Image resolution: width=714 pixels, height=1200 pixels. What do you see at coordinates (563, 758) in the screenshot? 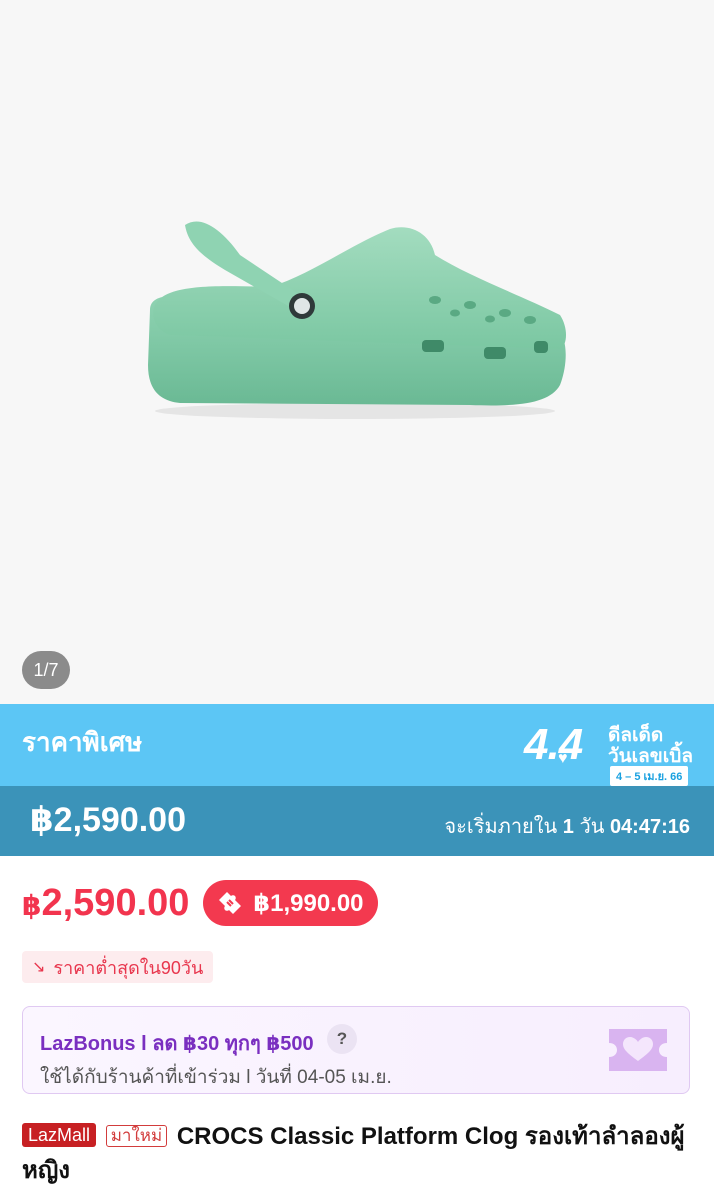
I see `heart-icon: ♥` at bounding box center [563, 758].